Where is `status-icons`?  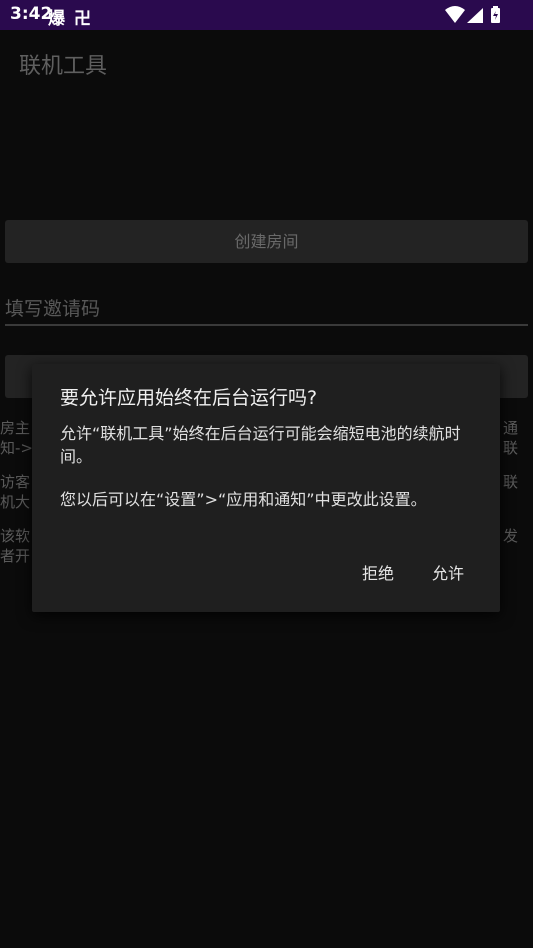
status-icons is located at coordinates (474, 15).